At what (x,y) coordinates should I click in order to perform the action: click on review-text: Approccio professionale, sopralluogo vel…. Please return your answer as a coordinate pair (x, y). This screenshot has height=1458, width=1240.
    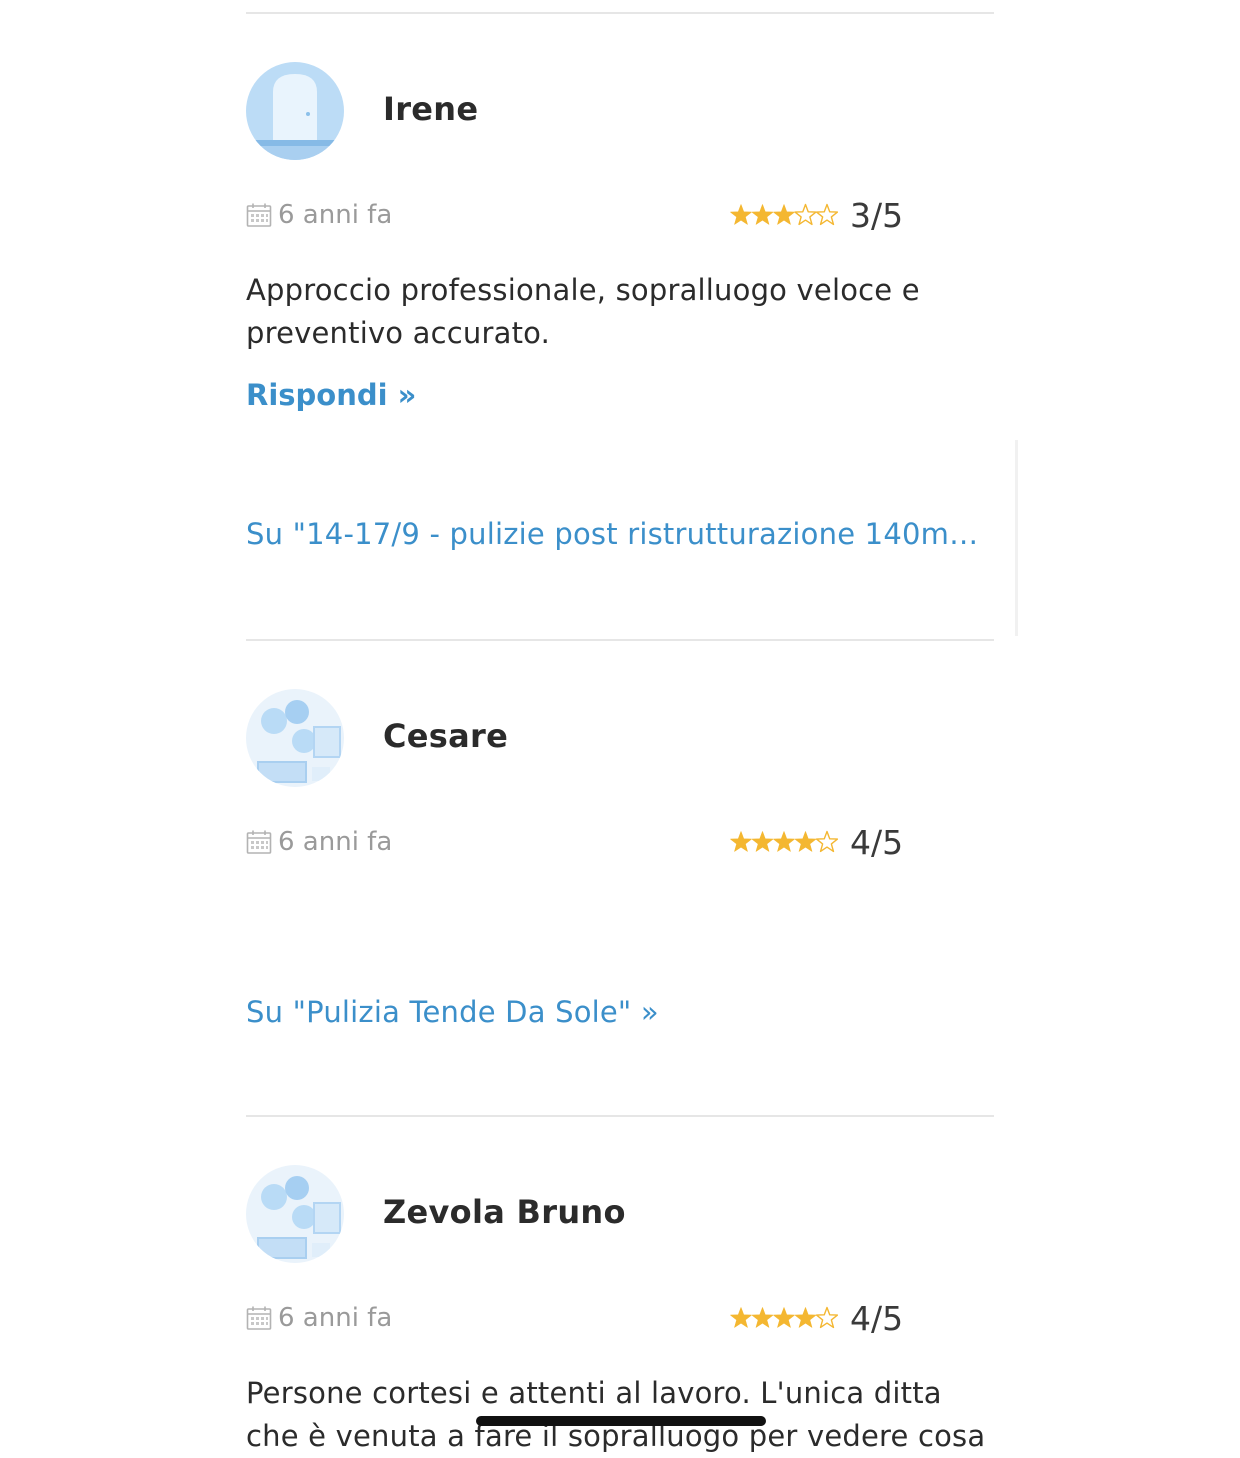
    Looking at the image, I should click on (583, 311).